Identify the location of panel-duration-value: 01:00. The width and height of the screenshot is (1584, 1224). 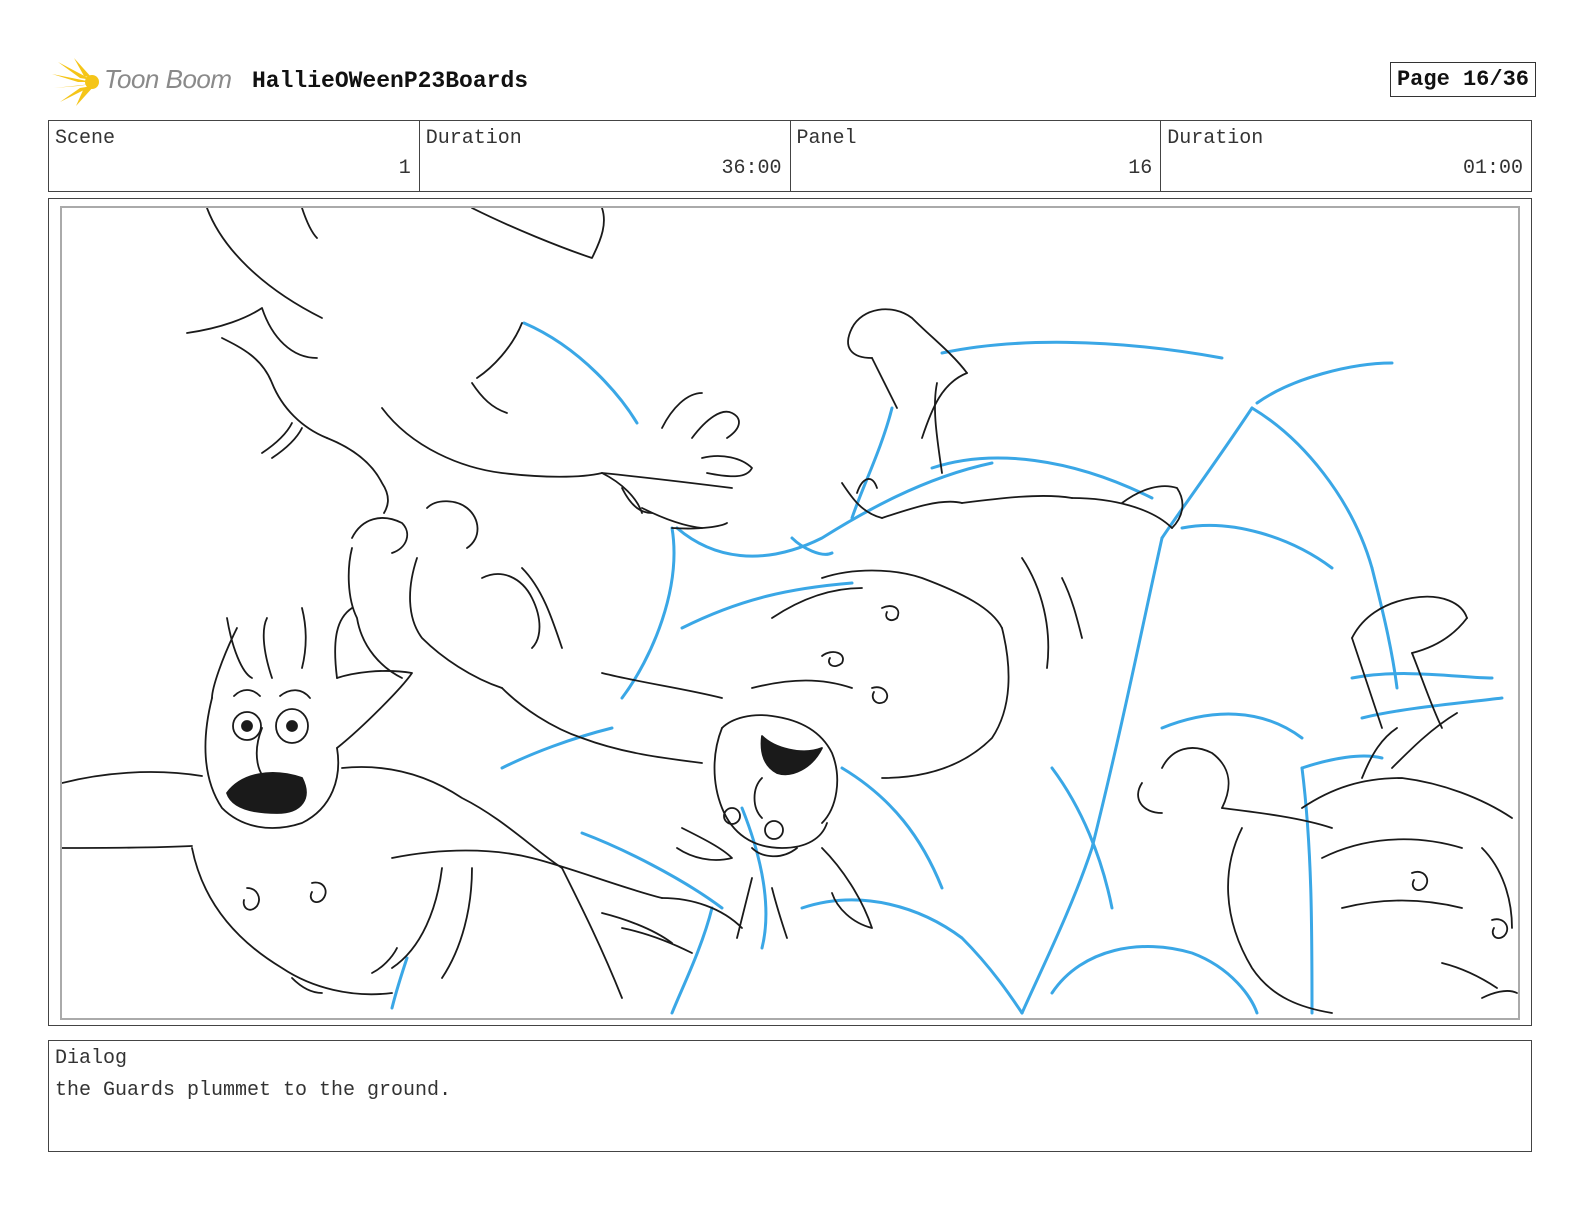
(1492, 168).